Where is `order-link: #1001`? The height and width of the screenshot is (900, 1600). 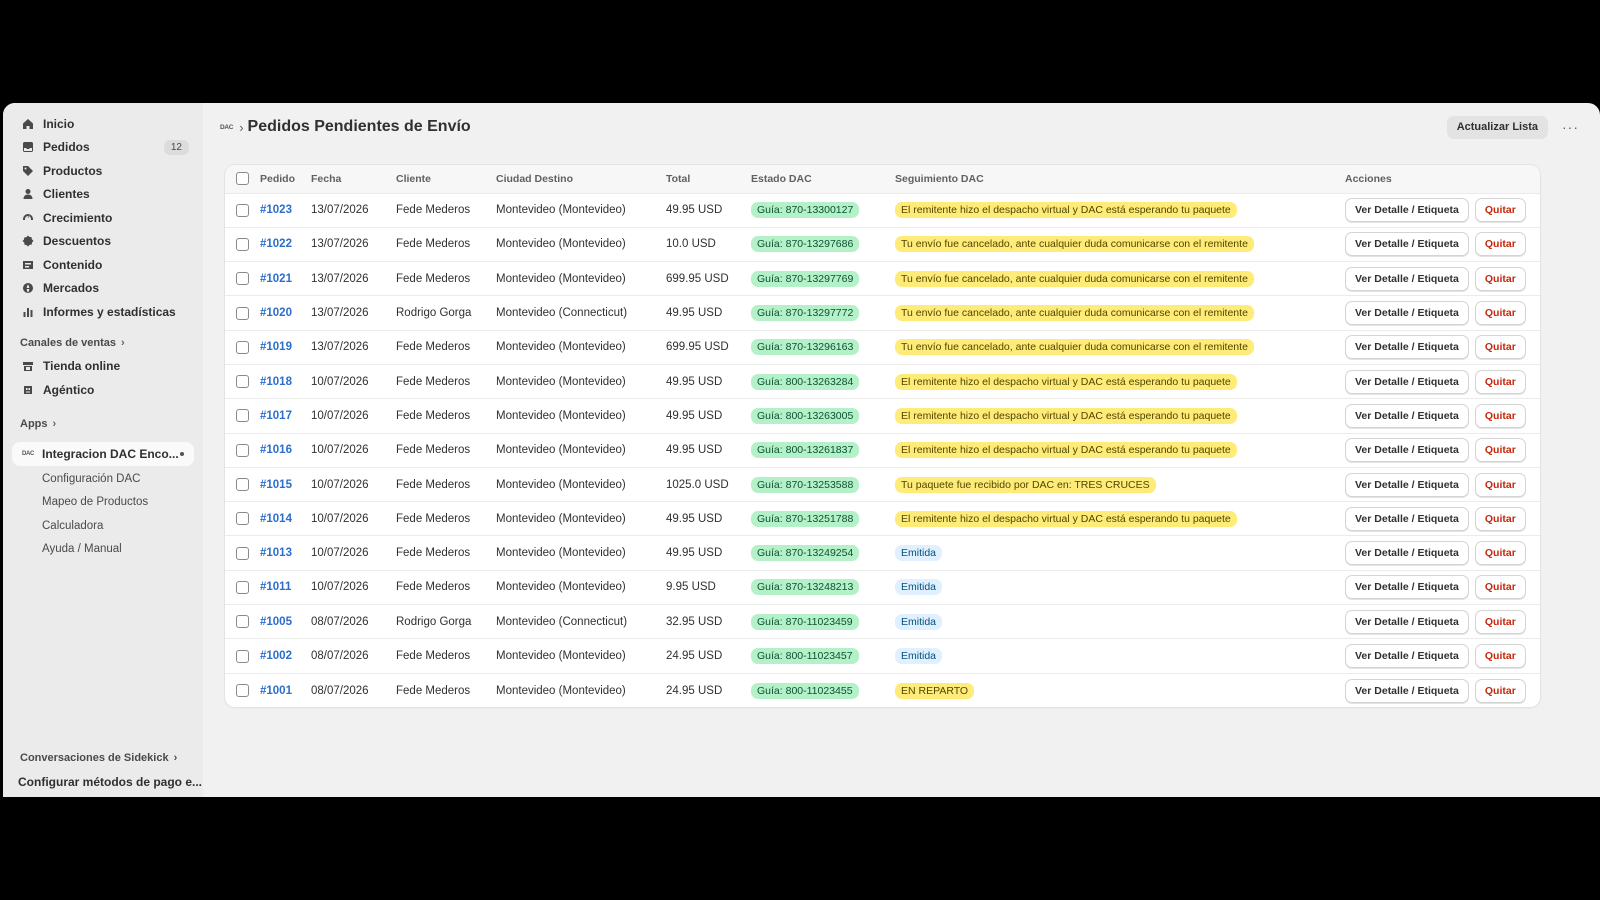
order-link: #1001 is located at coordinates (276, 691).